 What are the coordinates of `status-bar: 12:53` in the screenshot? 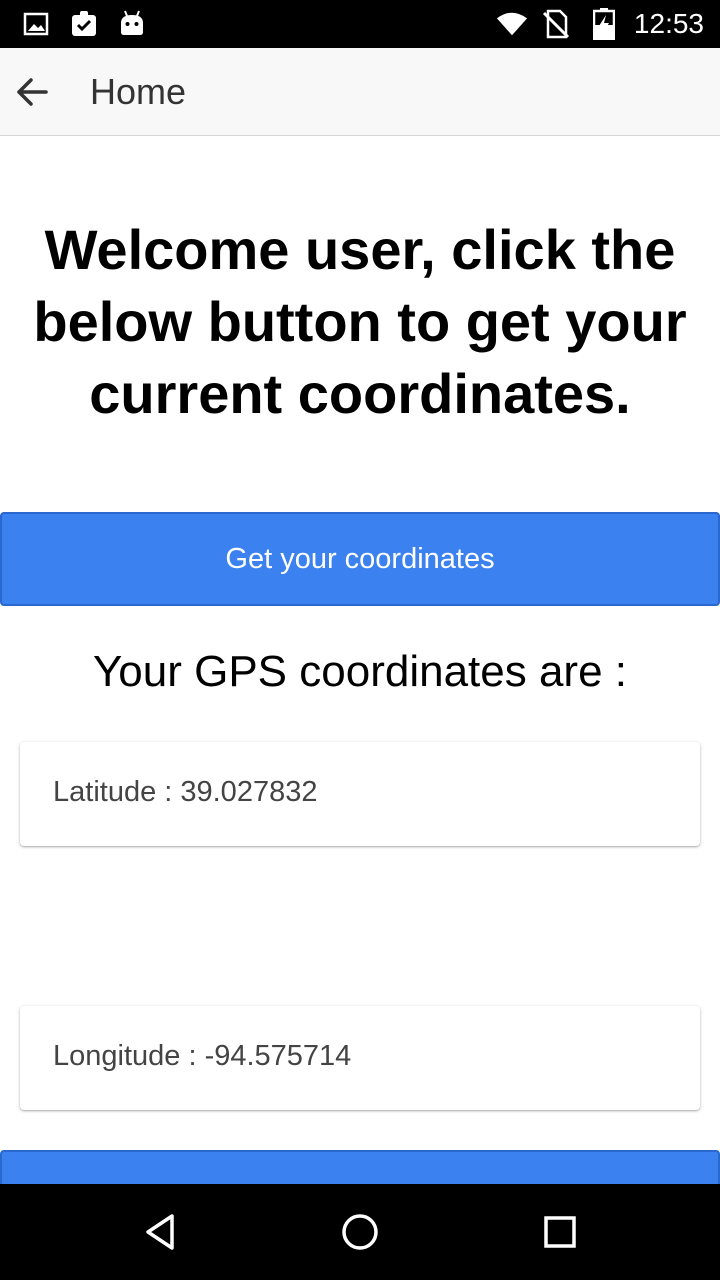 It's located at (360, 24).